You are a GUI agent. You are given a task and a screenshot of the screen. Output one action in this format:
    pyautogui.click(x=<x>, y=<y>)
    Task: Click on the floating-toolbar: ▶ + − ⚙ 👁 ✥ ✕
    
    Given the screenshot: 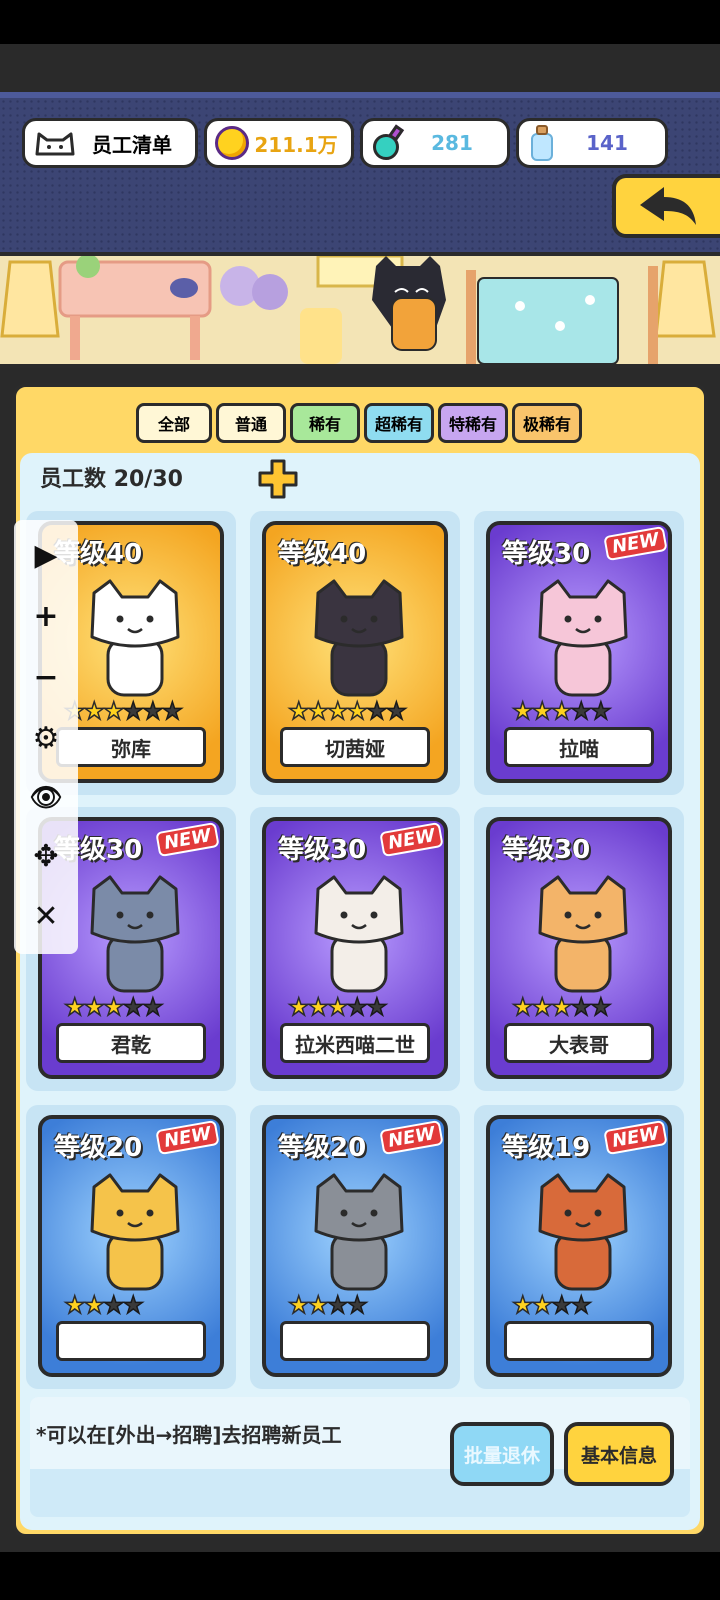 What is the action you would take?
    pyautogui.click(x=46, y=737)
    